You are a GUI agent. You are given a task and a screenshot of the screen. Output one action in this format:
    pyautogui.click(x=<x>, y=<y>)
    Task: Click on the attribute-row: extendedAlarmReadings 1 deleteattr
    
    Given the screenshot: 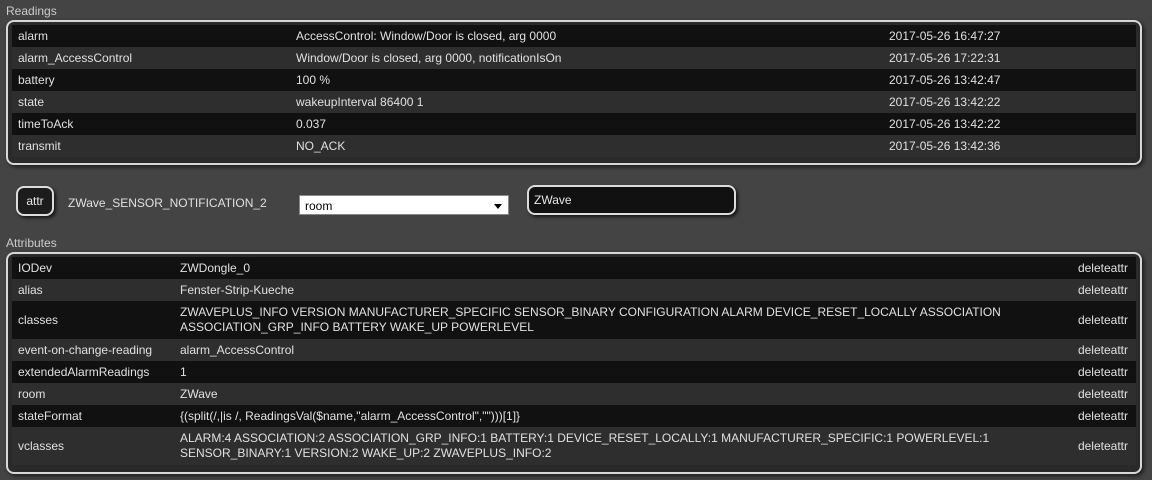 What is the action you would take?
    pyautogui.click(x=574, y=372)
    